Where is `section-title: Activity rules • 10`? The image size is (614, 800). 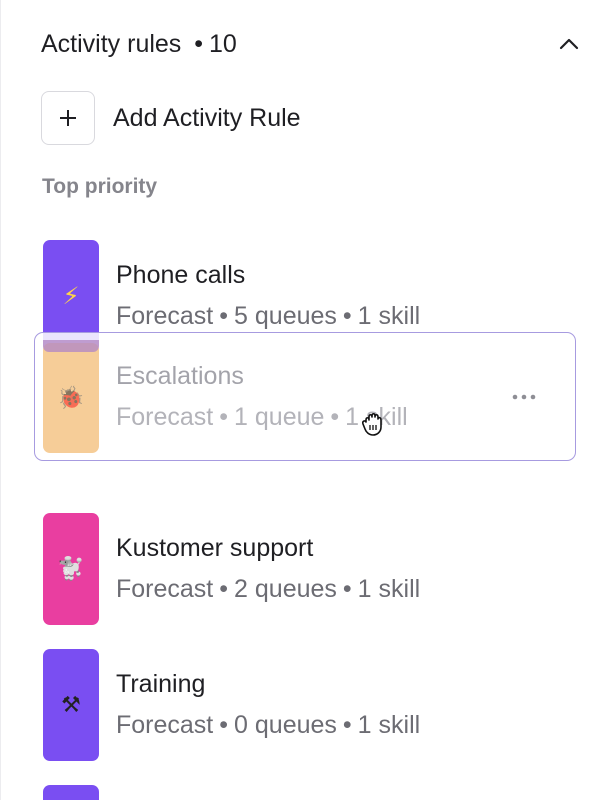 section-title: Activity rules • 10 is located at coordinates (139, 44).